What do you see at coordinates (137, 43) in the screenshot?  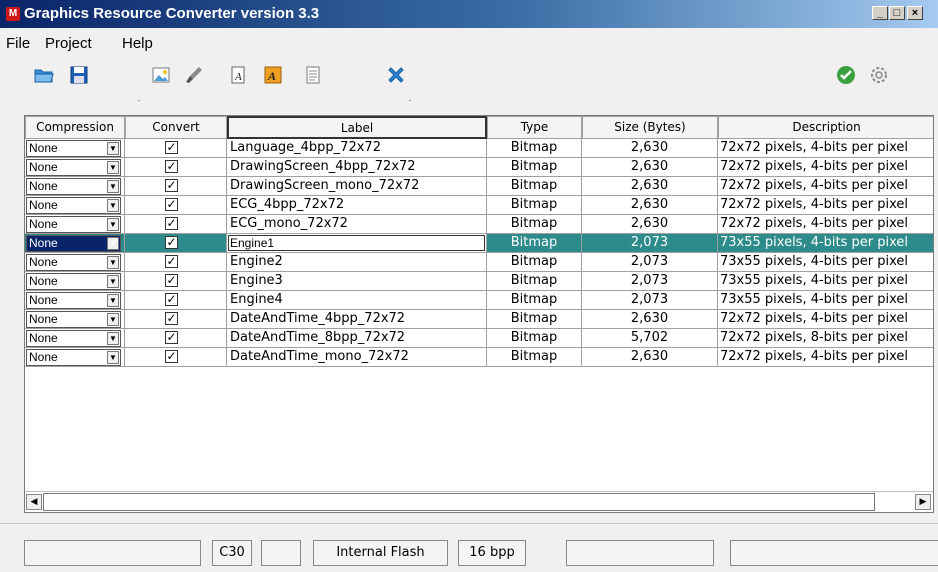 I see `menu-help: Help` at bounding box center [137, 43].